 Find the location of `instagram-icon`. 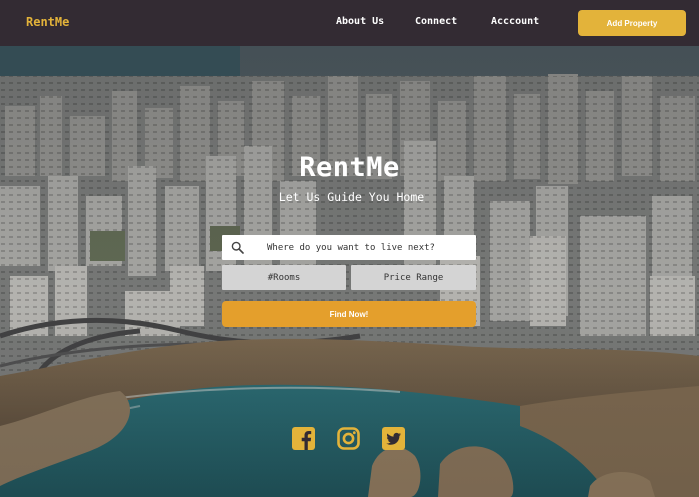

instagram-icon is located at coordinates (348, 438).